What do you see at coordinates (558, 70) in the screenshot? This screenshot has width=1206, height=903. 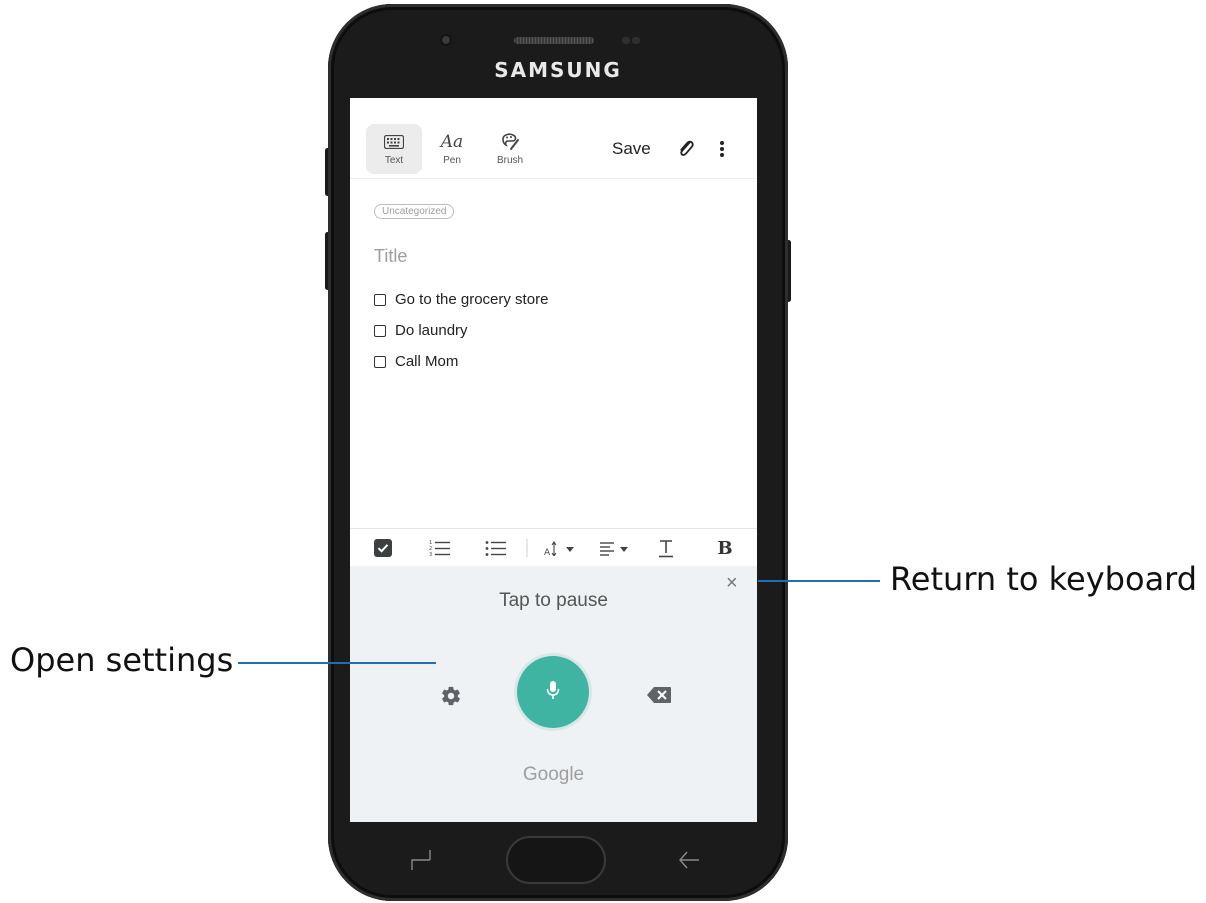 I see `device-brand: SAMSUNG` at bounding box center [558, 70].